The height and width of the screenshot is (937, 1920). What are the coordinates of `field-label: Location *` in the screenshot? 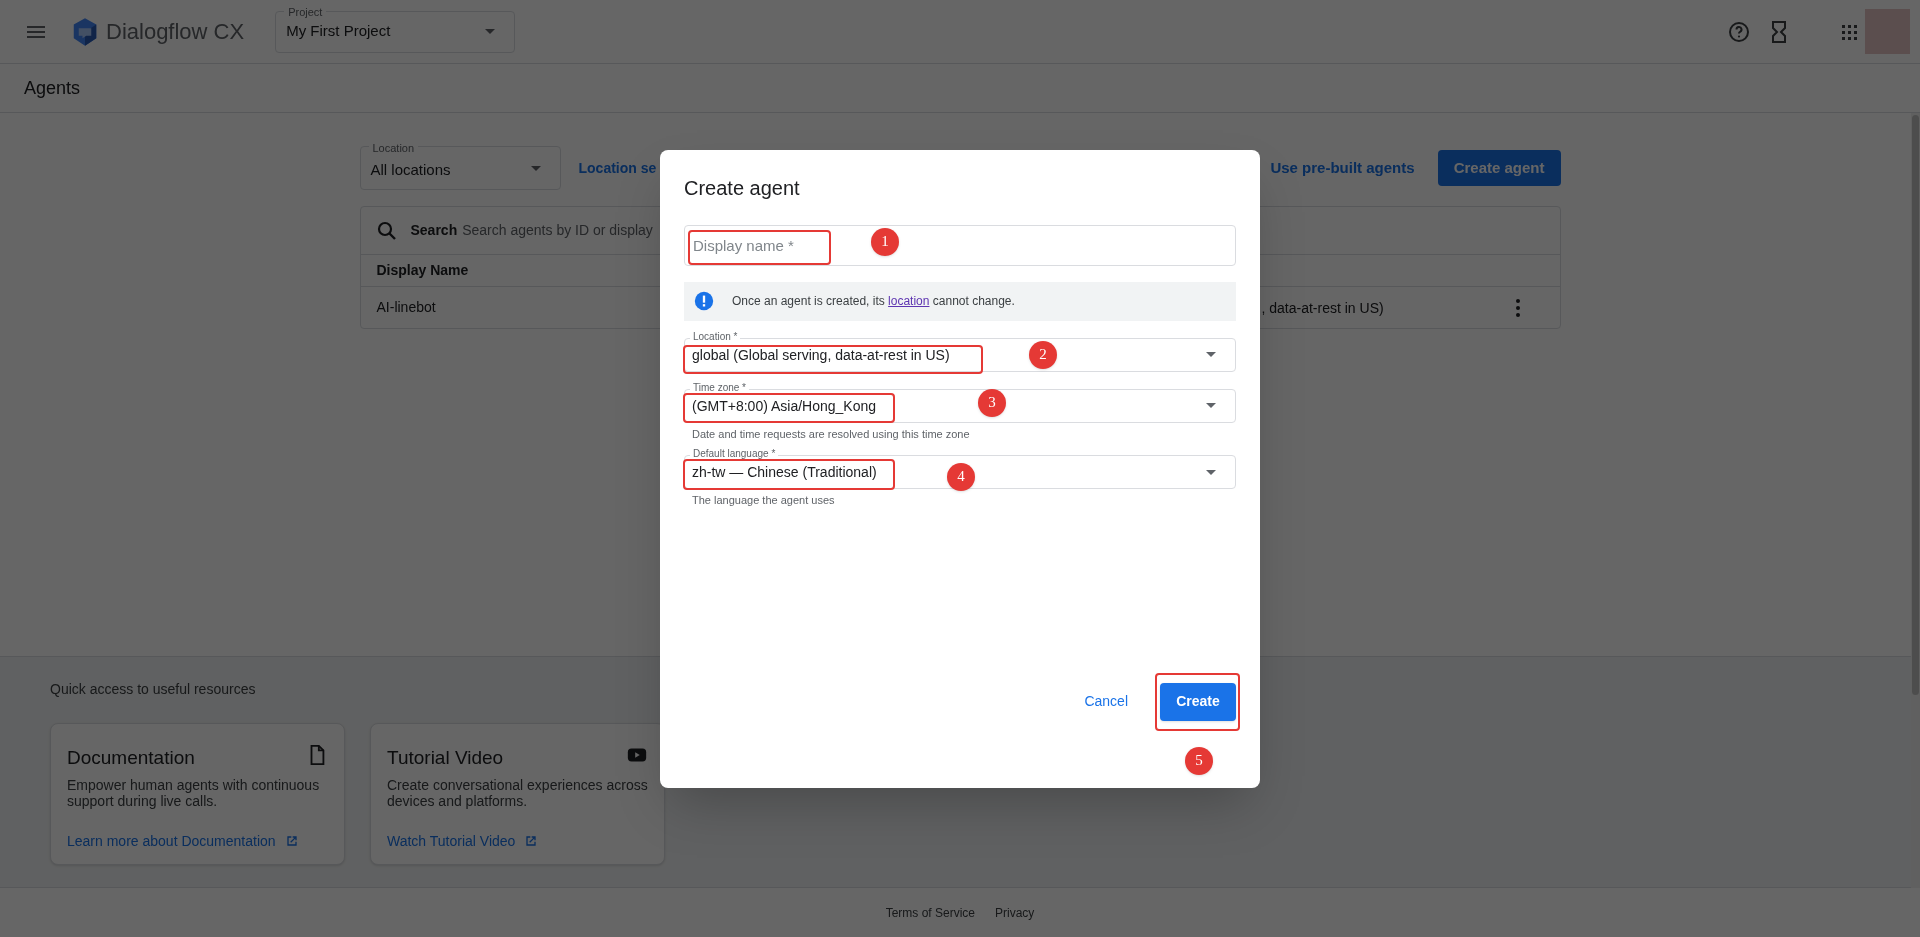 It's located at (715, 336).